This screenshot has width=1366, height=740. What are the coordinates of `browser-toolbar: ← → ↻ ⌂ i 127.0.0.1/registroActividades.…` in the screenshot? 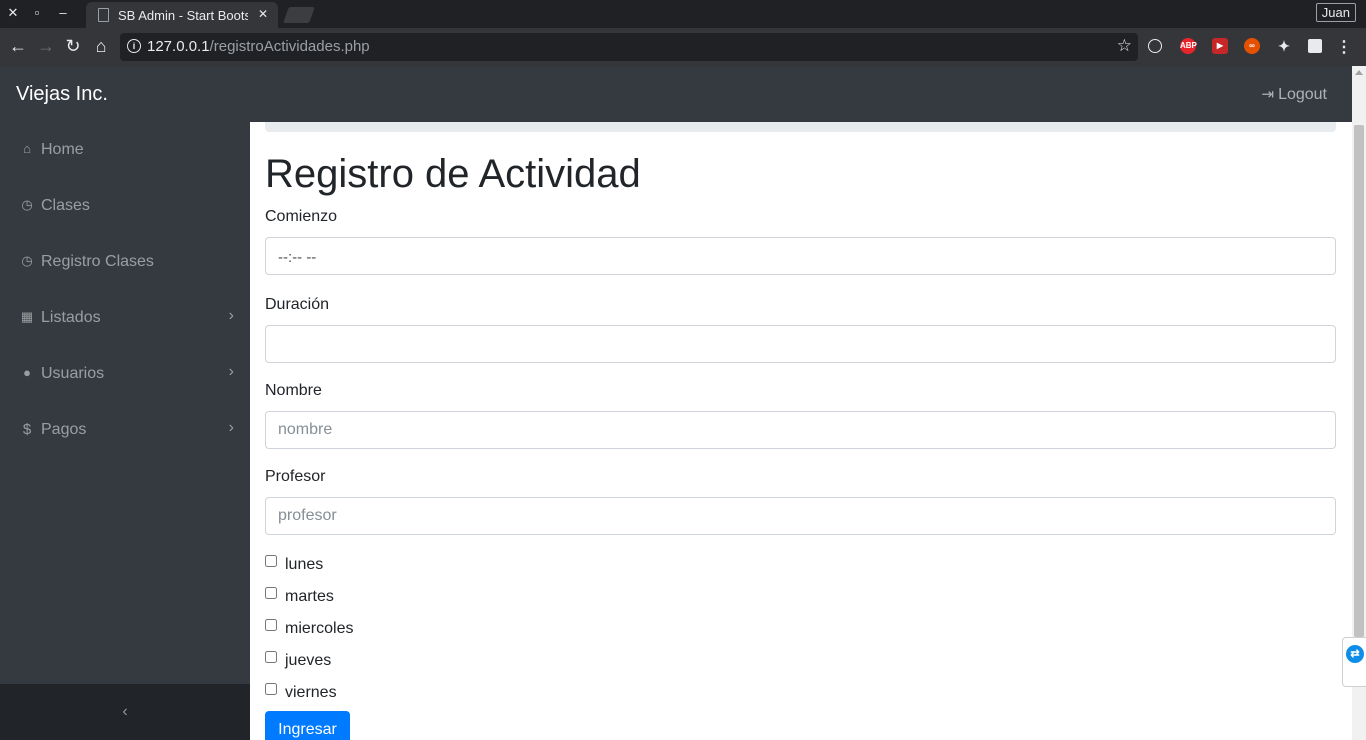 It's located at (683, 47).